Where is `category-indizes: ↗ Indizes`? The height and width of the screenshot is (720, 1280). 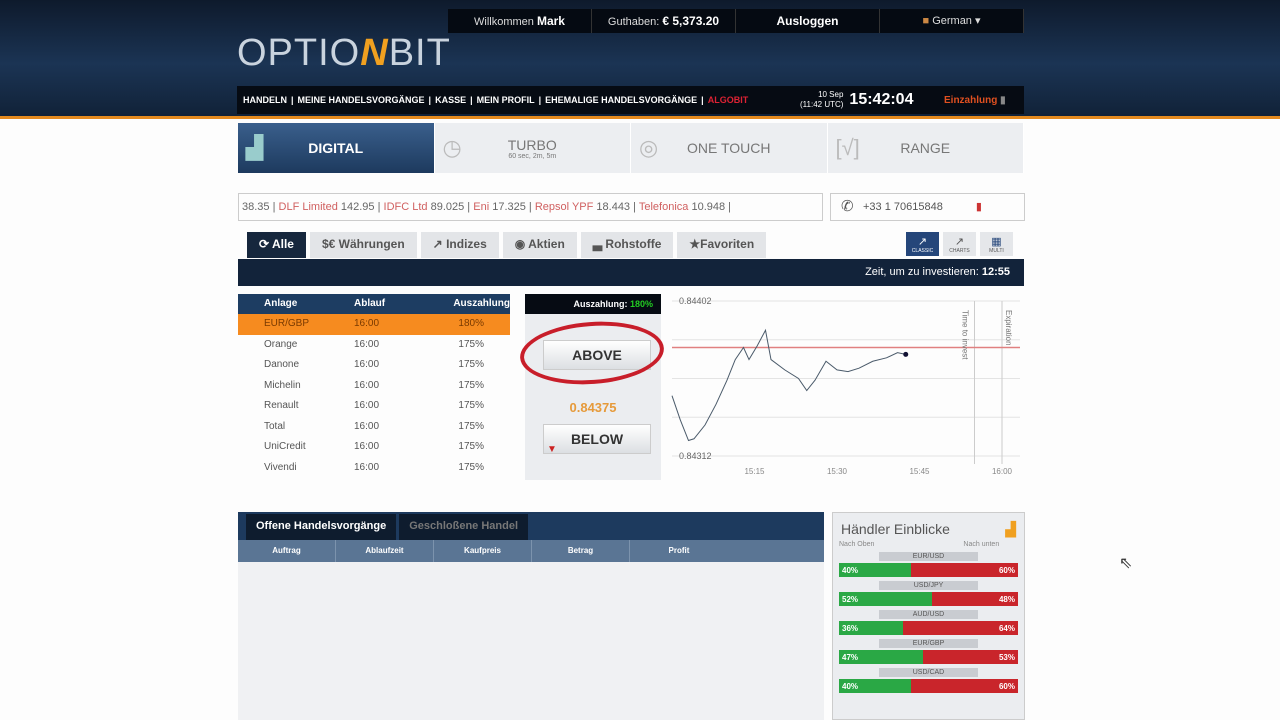 category-indizes: ↗ Indizes is located at coordinates (459, 245).